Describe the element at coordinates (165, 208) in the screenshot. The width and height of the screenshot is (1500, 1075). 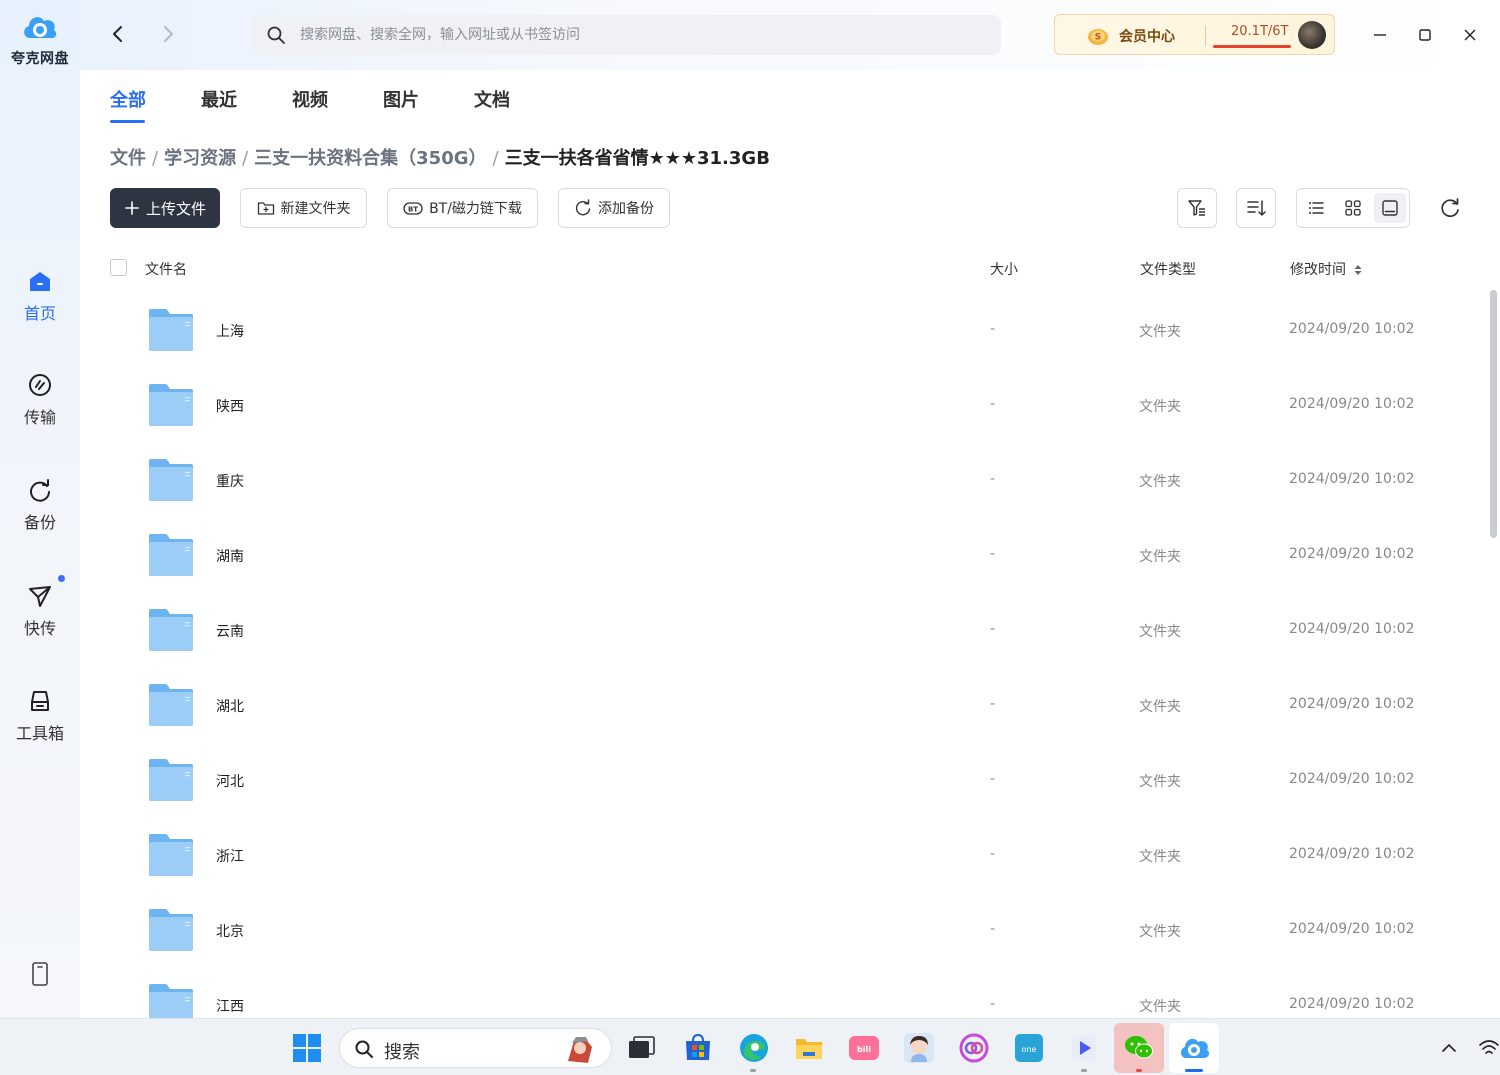
I see `upload-button: 上传文件` at that location.